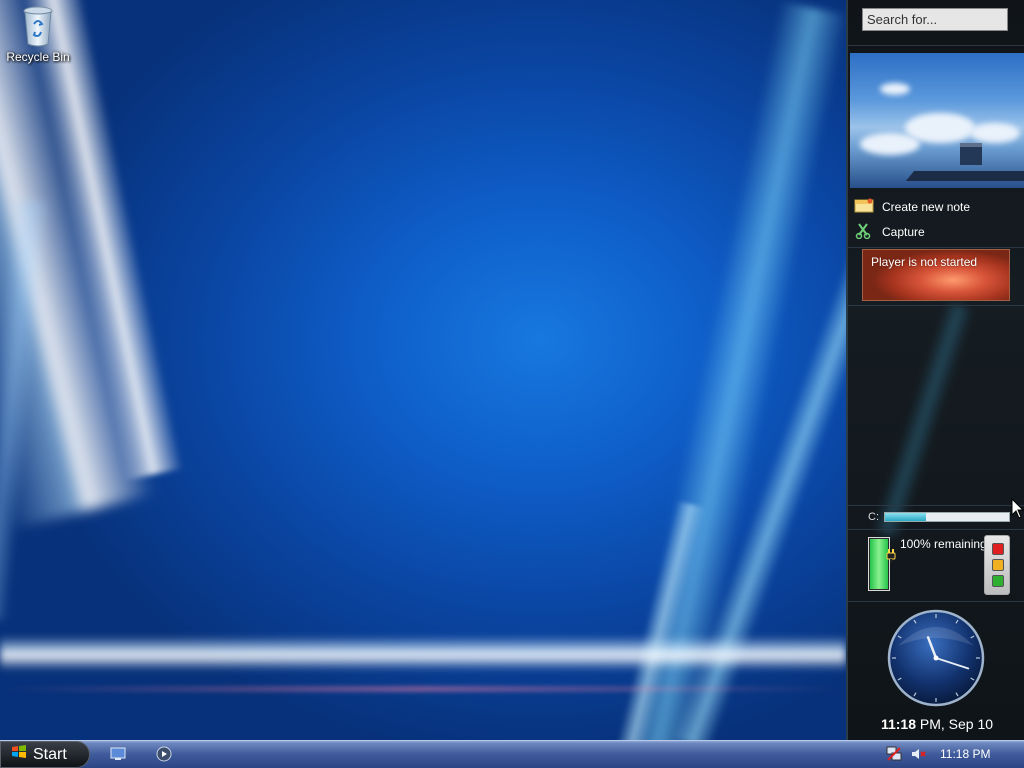  I want to click on capture-button: Capture, so click(889, 232).